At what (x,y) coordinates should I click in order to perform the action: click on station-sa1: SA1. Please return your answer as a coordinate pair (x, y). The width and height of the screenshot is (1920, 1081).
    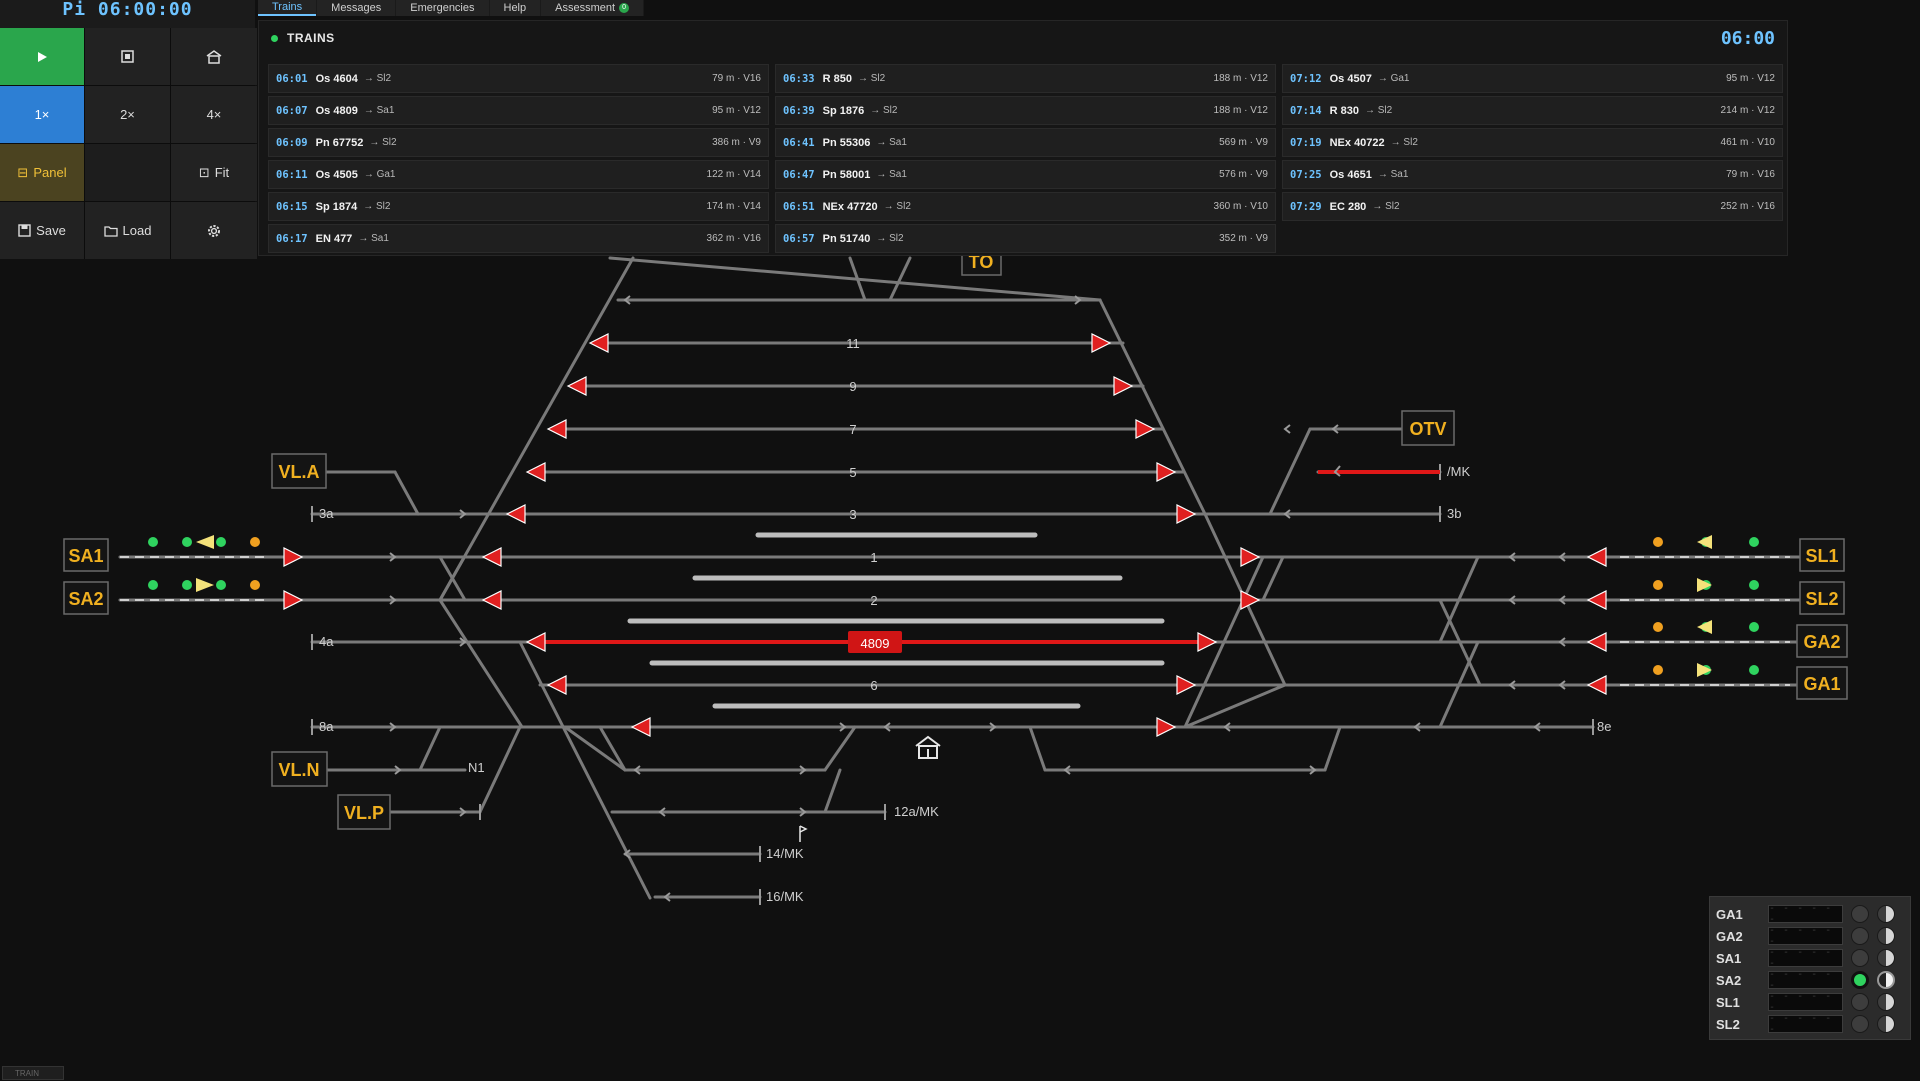
    Looking at the image, I should click on (85, 556).